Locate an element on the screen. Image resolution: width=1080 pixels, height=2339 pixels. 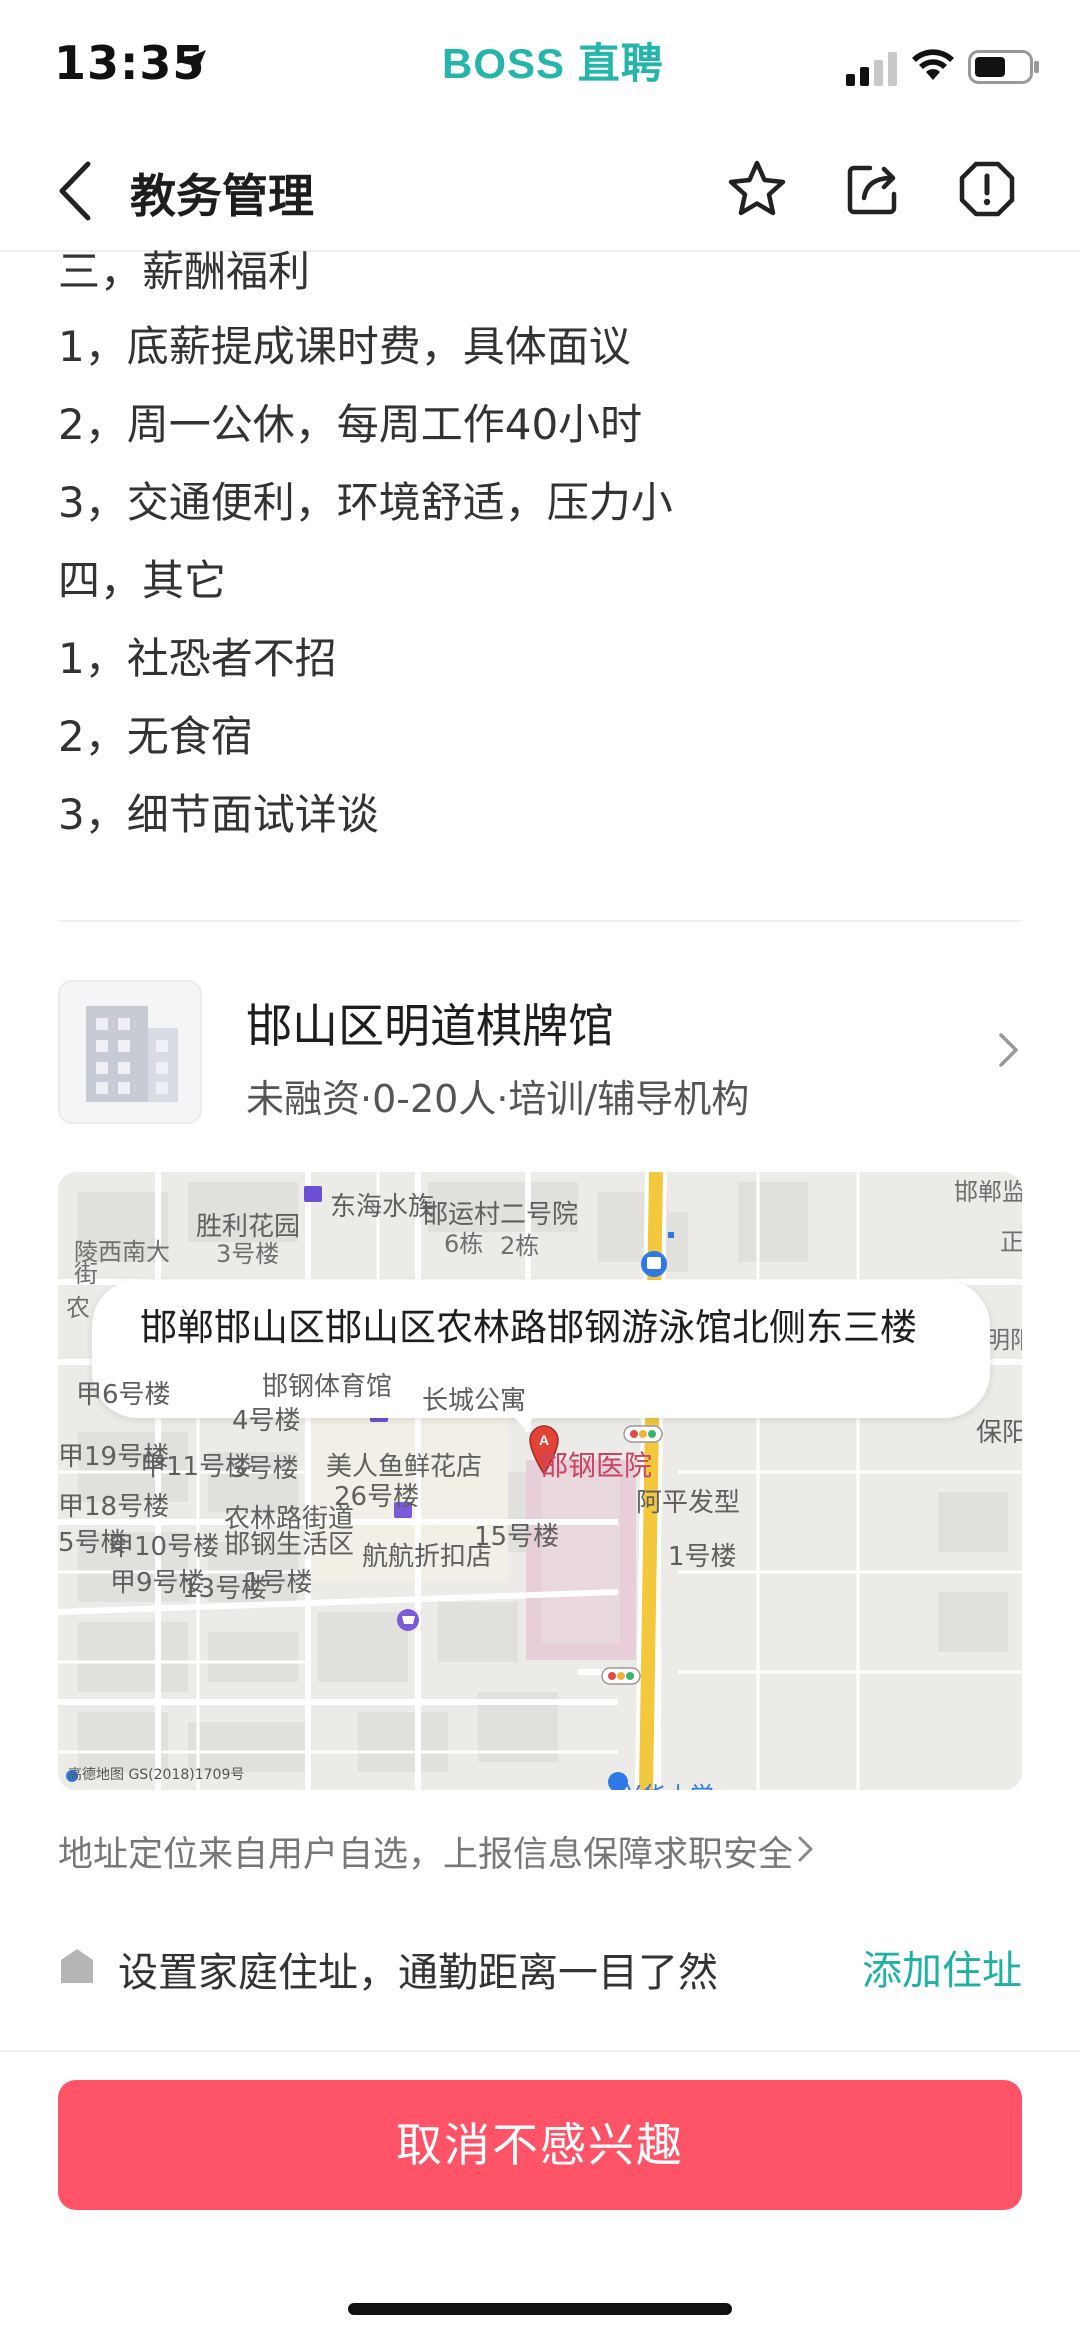
battery-icon is located at coordinates (1003, 67).